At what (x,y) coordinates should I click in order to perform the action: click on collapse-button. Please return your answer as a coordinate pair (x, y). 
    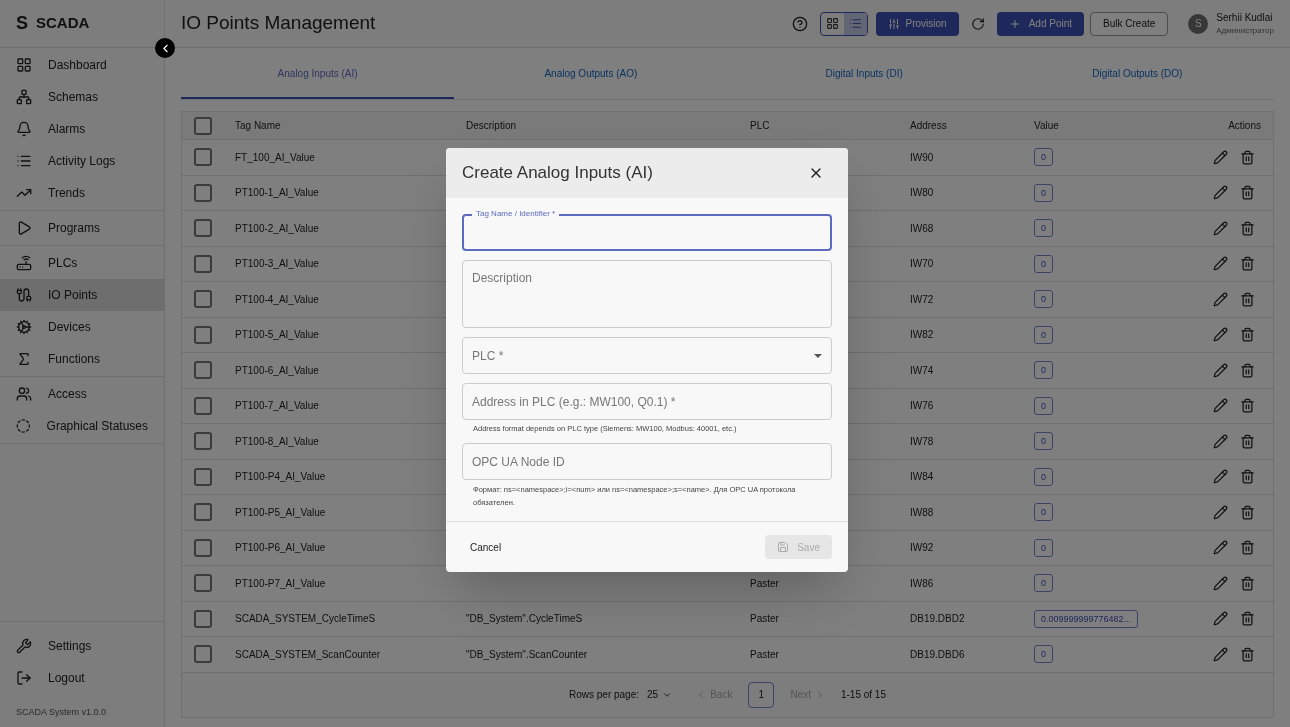
    Looking at the image, I should click on (165, 48).